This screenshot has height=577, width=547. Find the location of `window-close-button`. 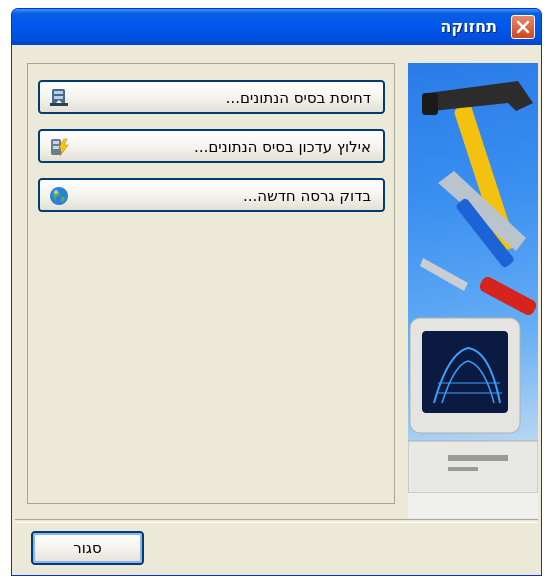

window-close-button is located at coordinates (523, 27).